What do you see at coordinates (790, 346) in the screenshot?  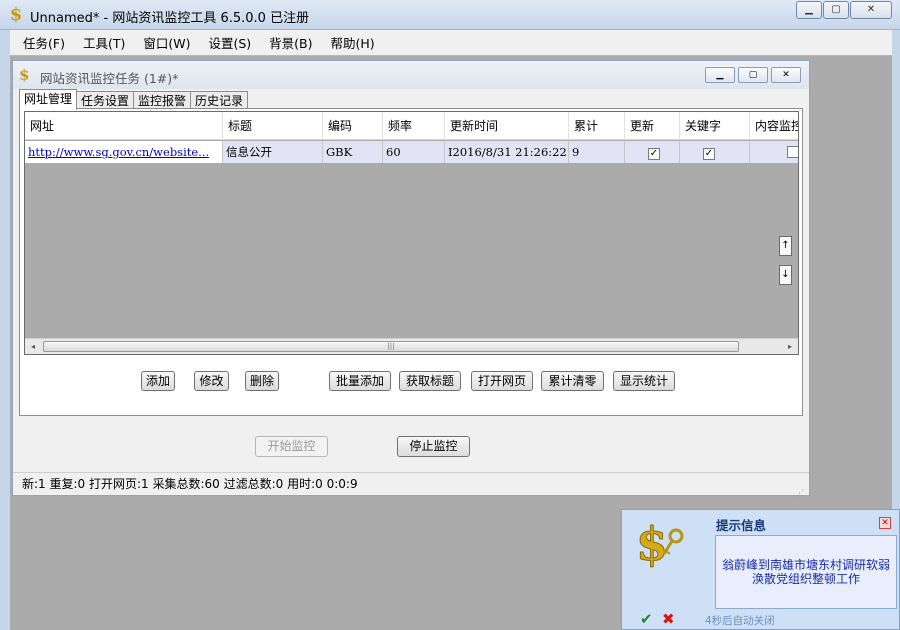 I see `scroll-right-arrow-icon: ▸` at bounding box center [790, 346].